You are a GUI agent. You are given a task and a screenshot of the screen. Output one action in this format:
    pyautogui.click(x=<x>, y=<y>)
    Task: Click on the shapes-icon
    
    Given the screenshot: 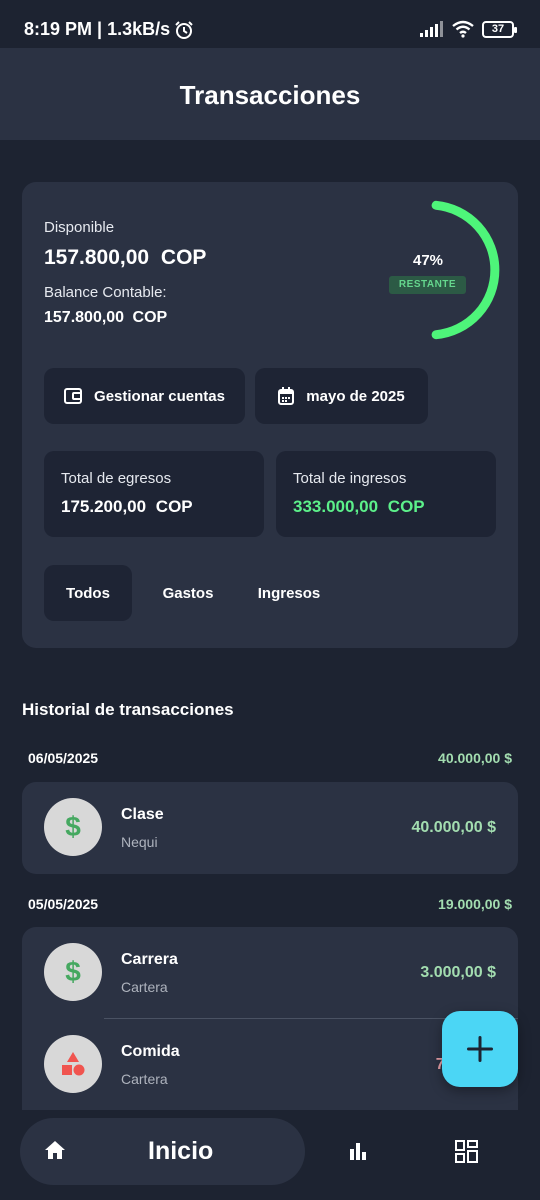 What is the action you would take?
    pyautogui.click(x=73, y=1064)
    